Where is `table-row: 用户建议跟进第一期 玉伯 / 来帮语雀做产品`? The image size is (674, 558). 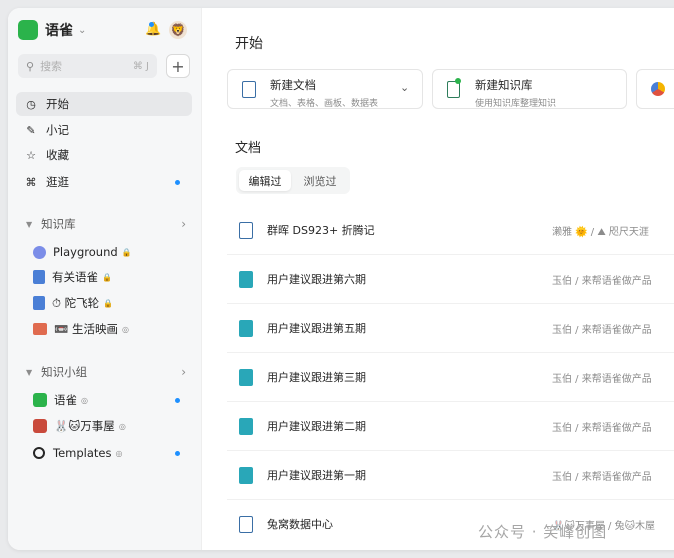
table-row: 用户建议跟进第一期 玉伯 / 来帮语雀做产品 is located at coordinates (450, 475).